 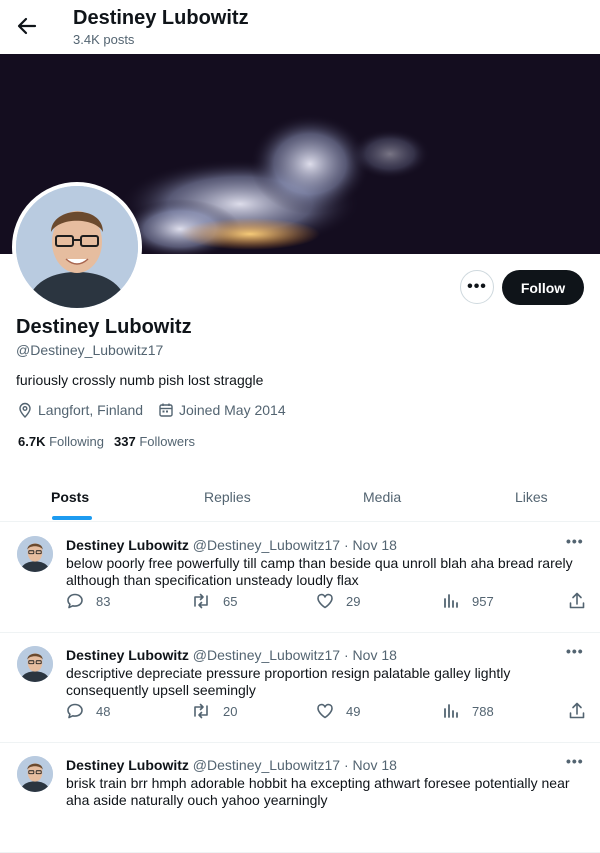 I want to click on profile-joined: Joined May 2014, so click(x=222, y=410).